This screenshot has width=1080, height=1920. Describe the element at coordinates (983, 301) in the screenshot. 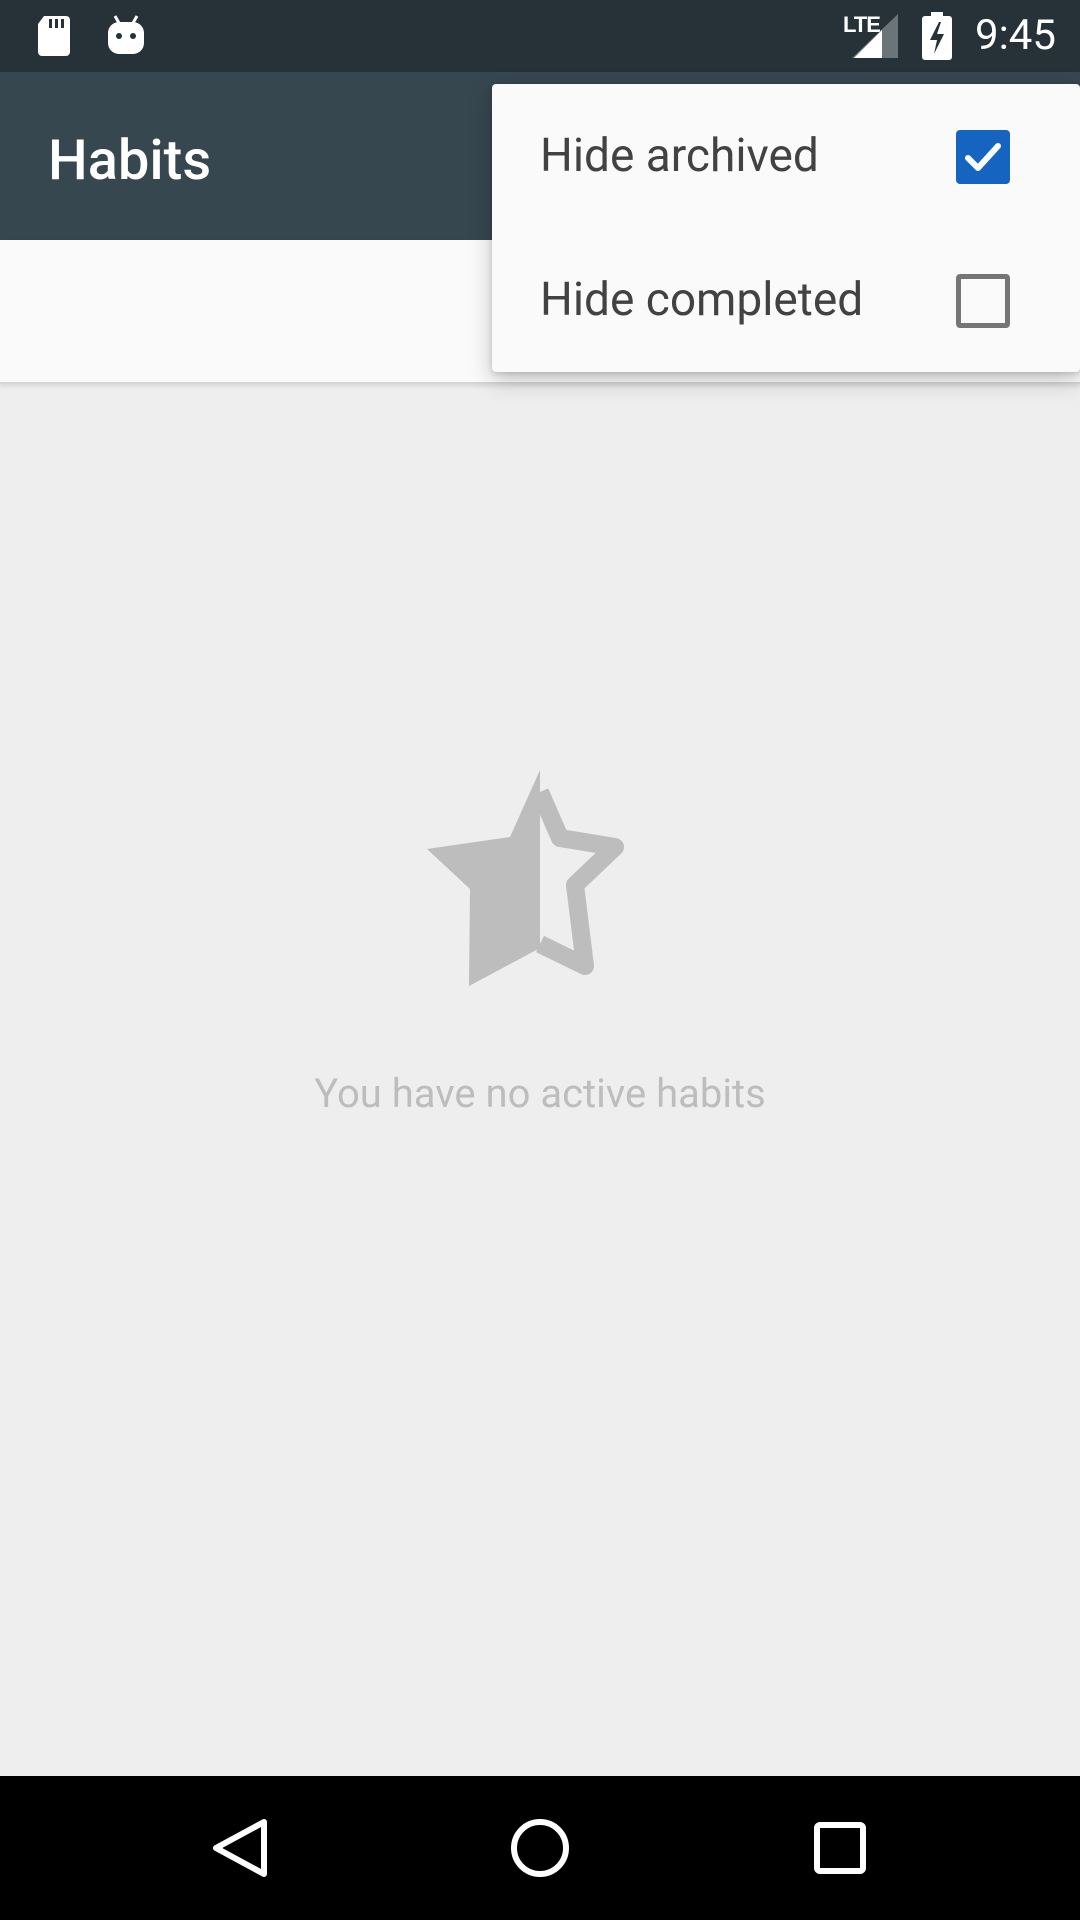

I see `hide-completed-checkbox` at that location.